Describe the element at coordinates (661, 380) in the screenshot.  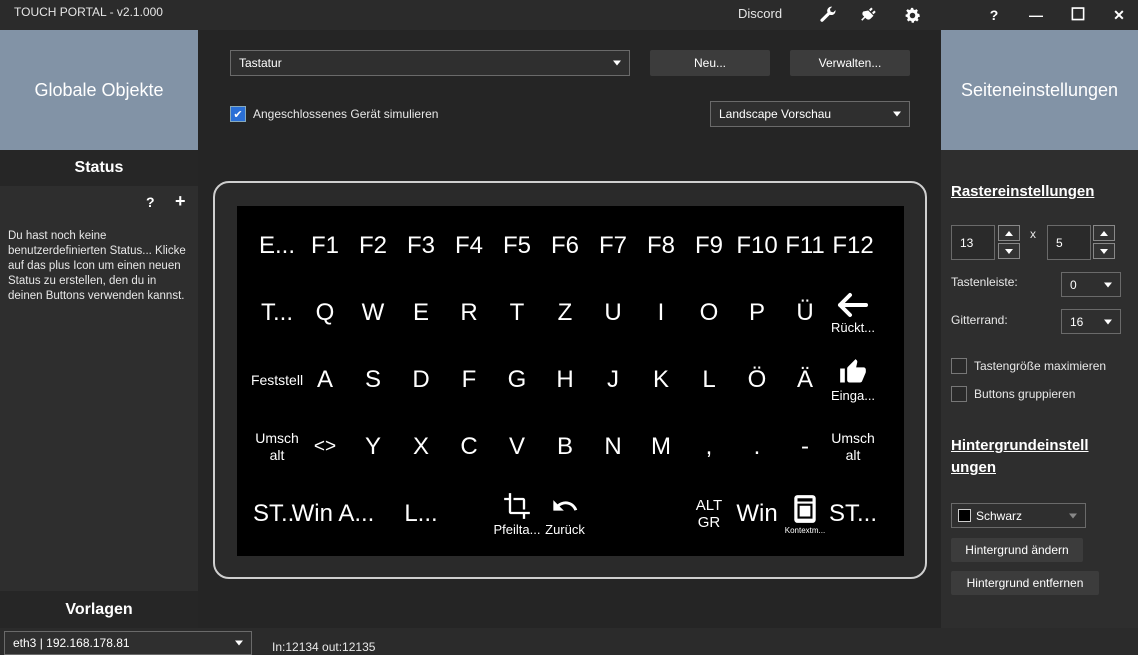
I see `key-k: K` at that location.